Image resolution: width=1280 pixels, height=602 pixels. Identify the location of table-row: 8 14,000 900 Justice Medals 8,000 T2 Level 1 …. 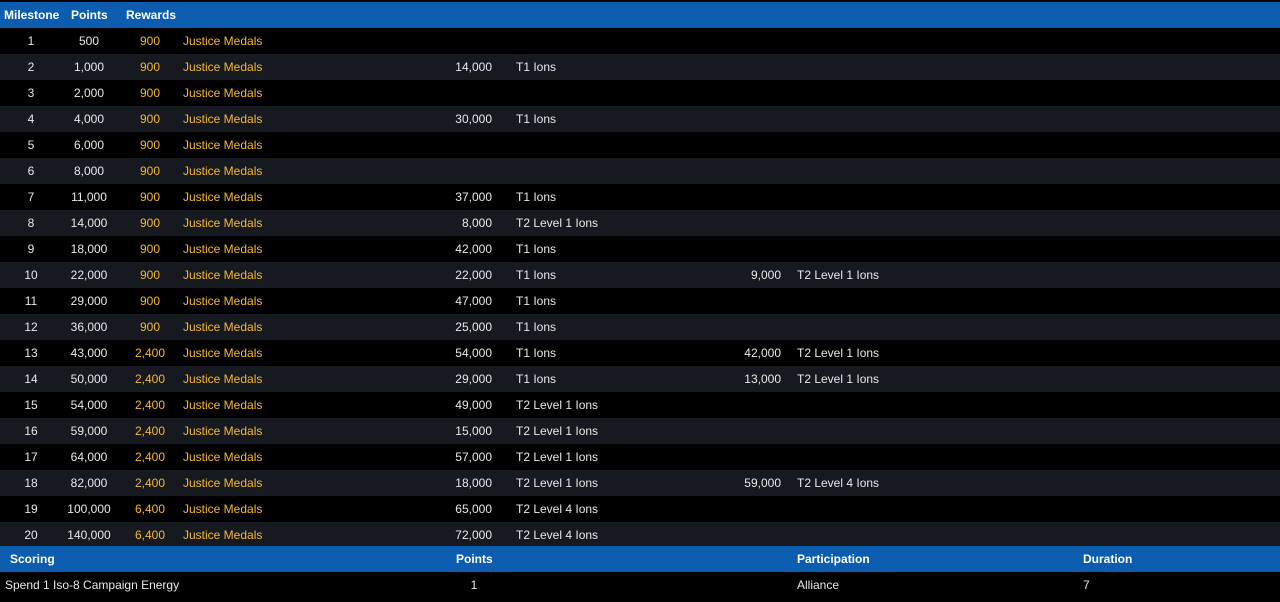
(640, 223).